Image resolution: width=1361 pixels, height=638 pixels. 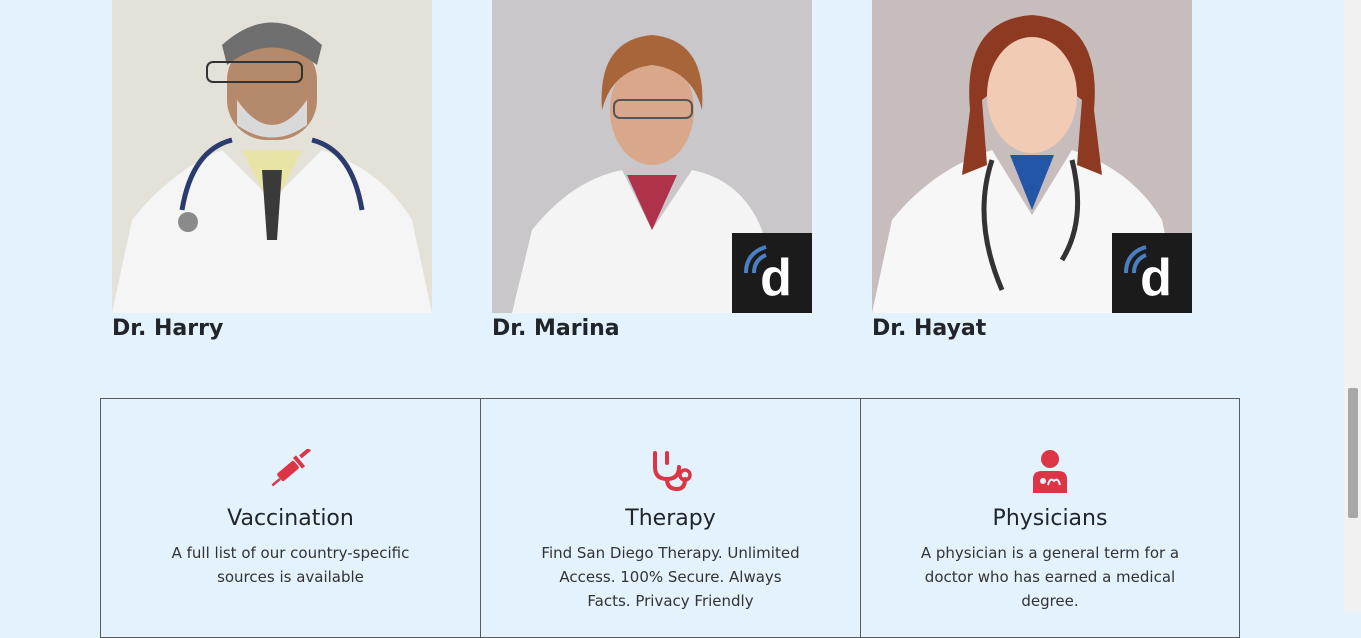 I want to click on service-title: Physicians, so click(x=1050, y=518).